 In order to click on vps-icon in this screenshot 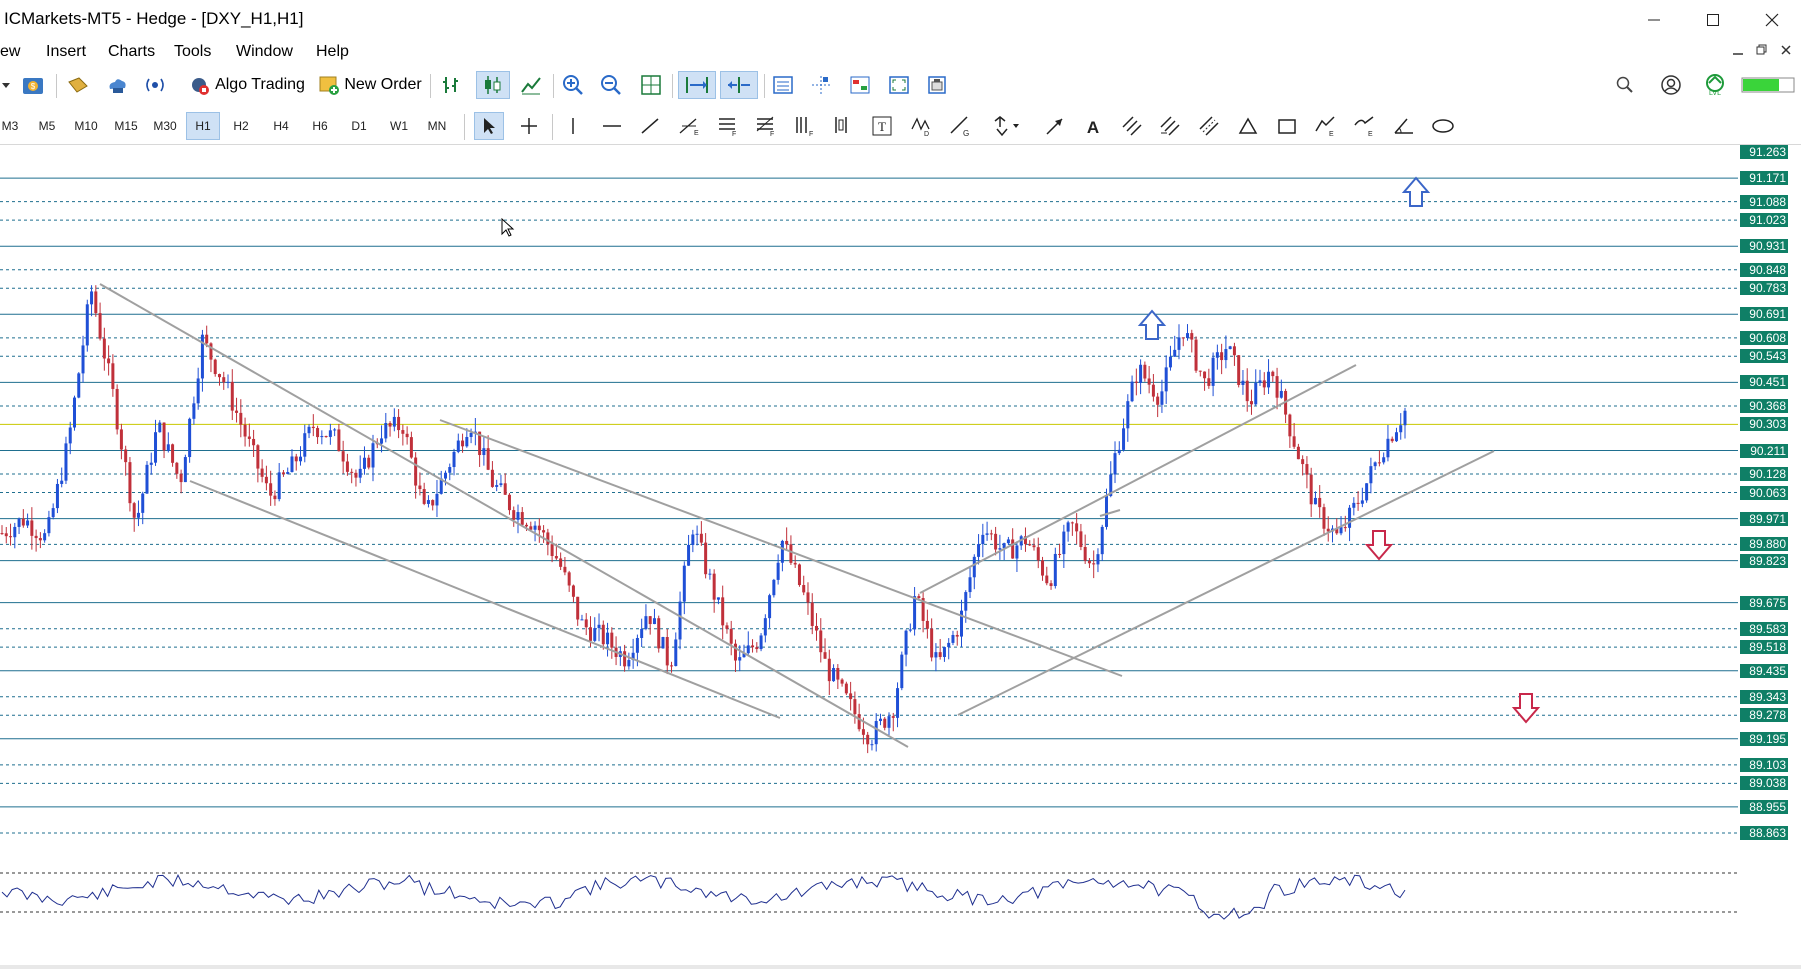, I will do `click(117, 85)`.